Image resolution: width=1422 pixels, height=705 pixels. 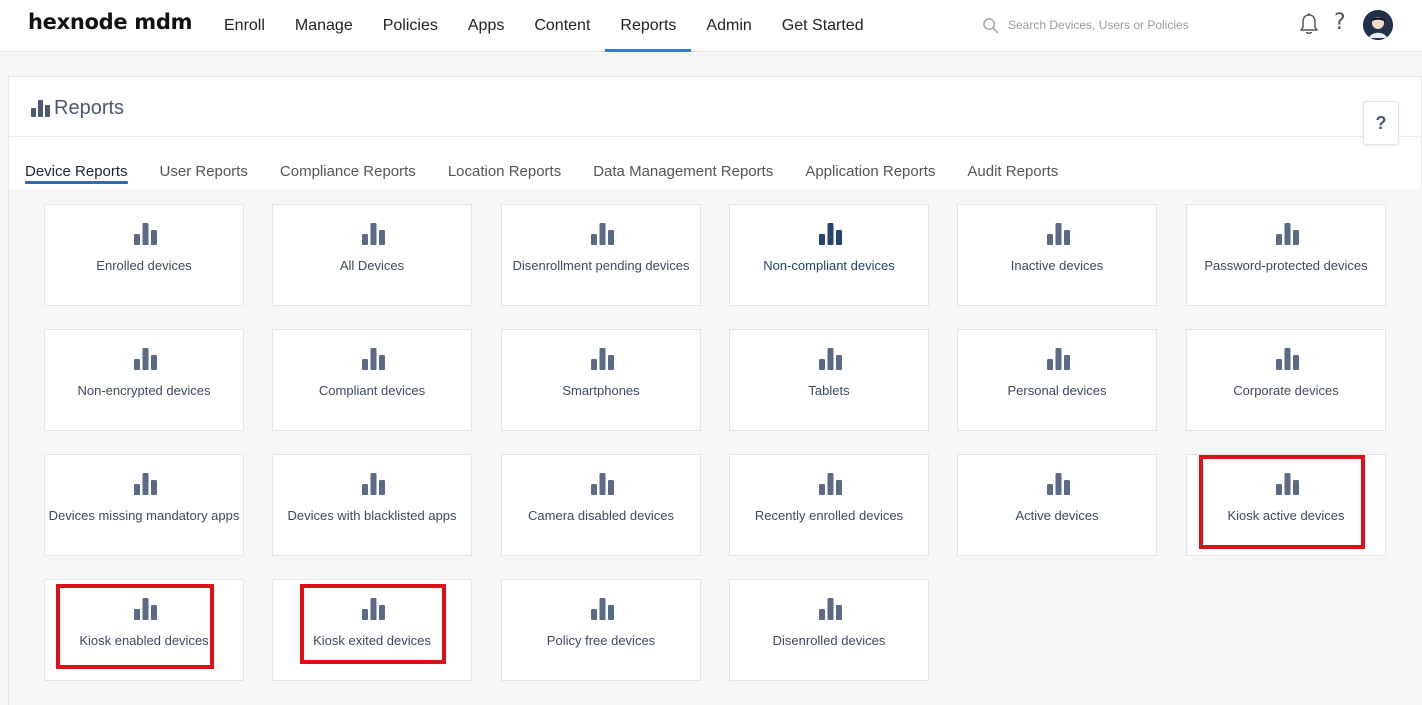 What do you see at coordinates (683, 173) in the screenshot?
I see `tab-data-management-reports: Data Management Reports` at bounding box center [683, 173].